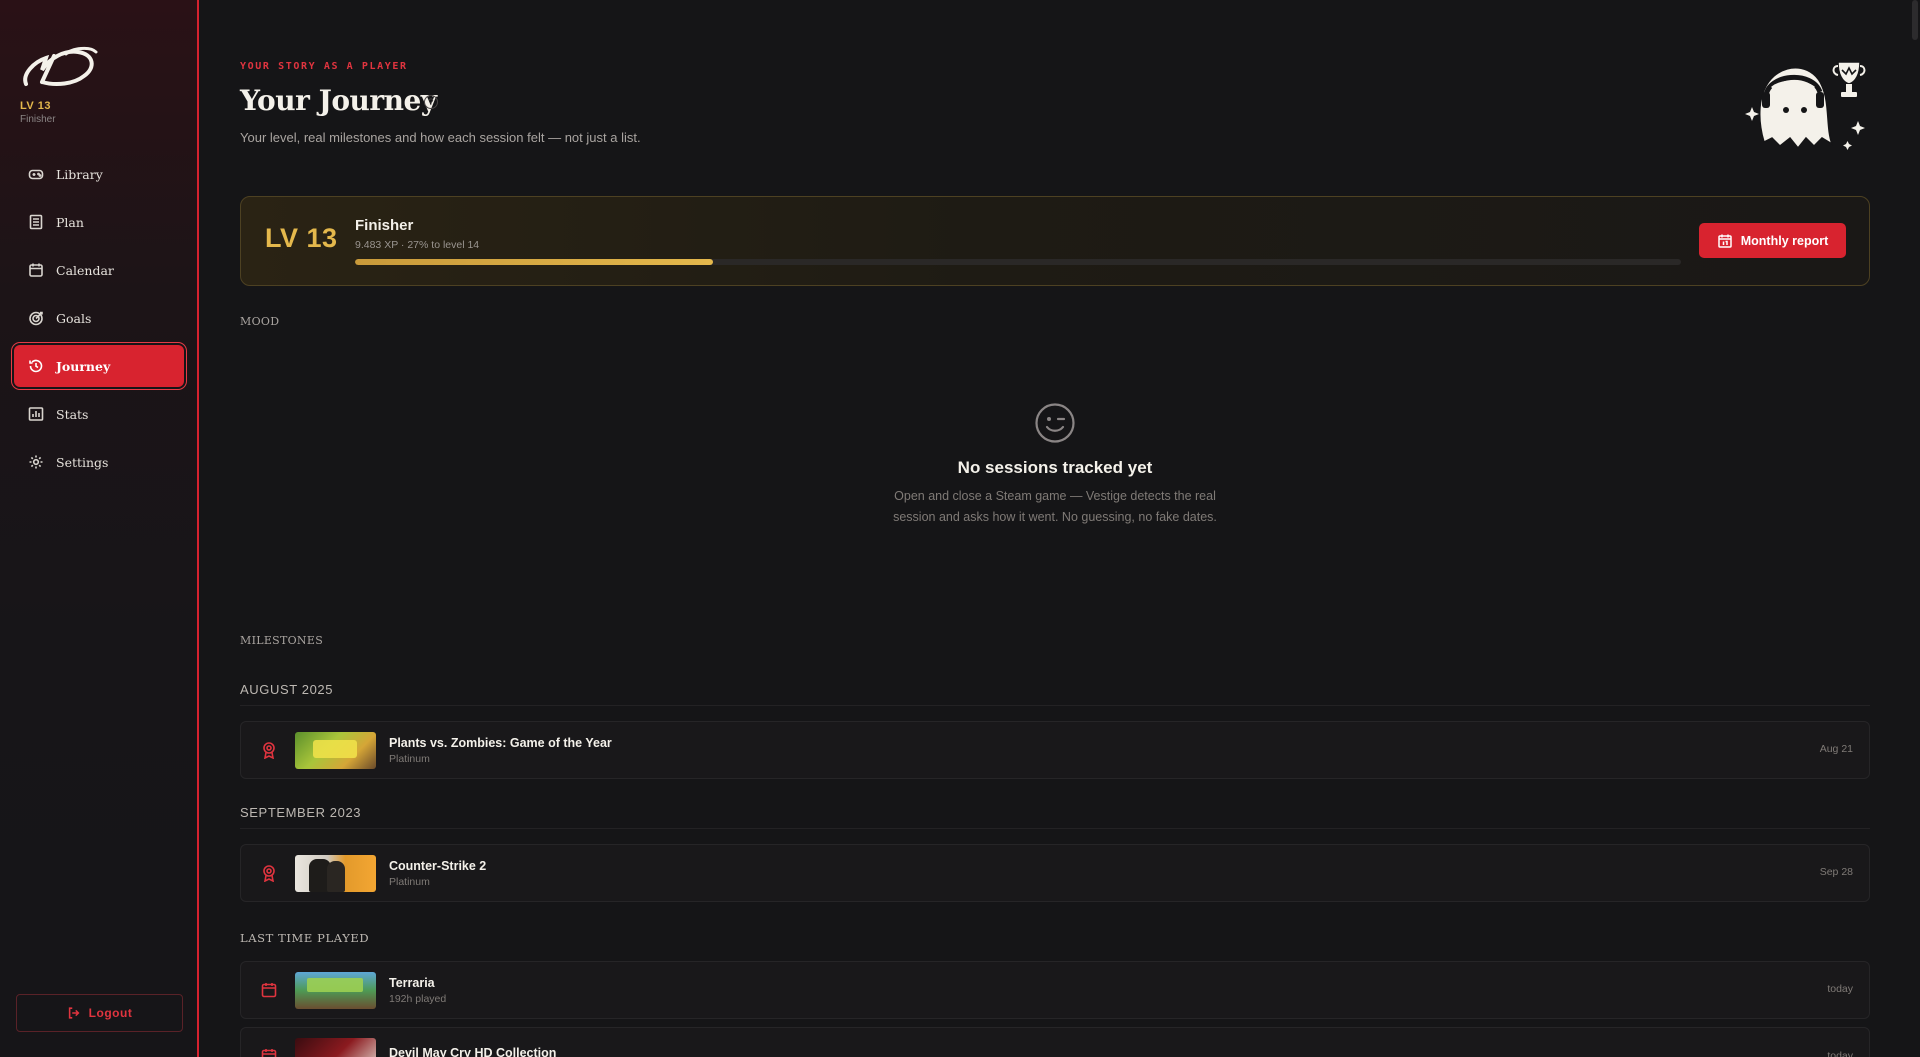 This screenshot has height=1057, width=1920. I want to click on last-played-row: Devil May Cry HD Collection today, so click(1055, 1042).